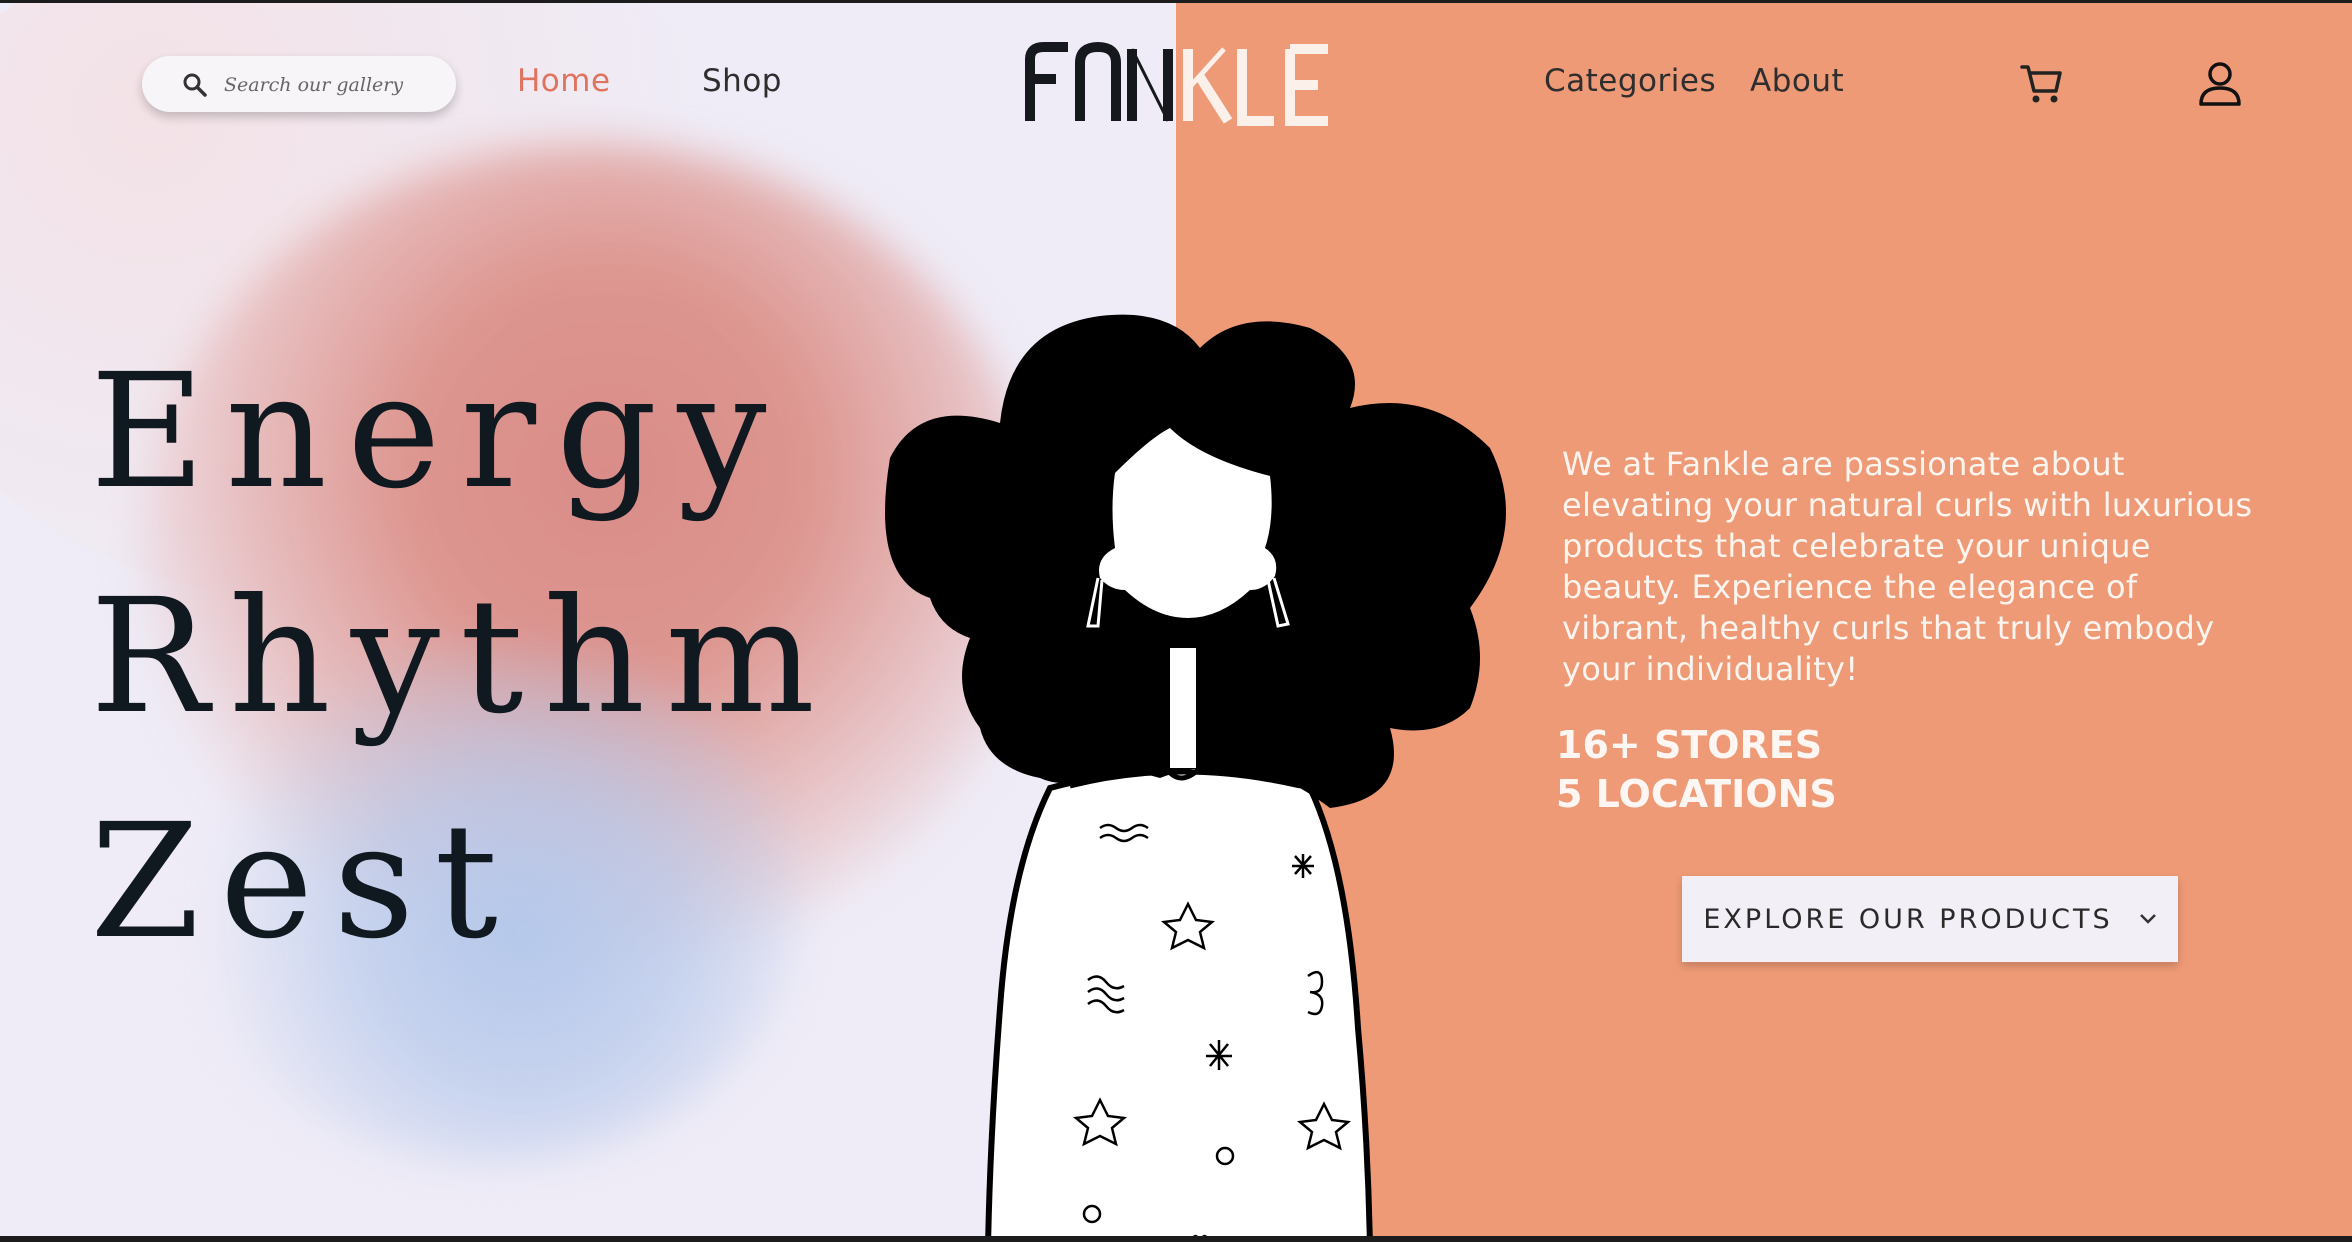 The image size is (2352, 1242). What do you see at coordinates (1797, 81) in the screenshot?
I see `nav-about-link: About` at bounding box center [1797, 81].